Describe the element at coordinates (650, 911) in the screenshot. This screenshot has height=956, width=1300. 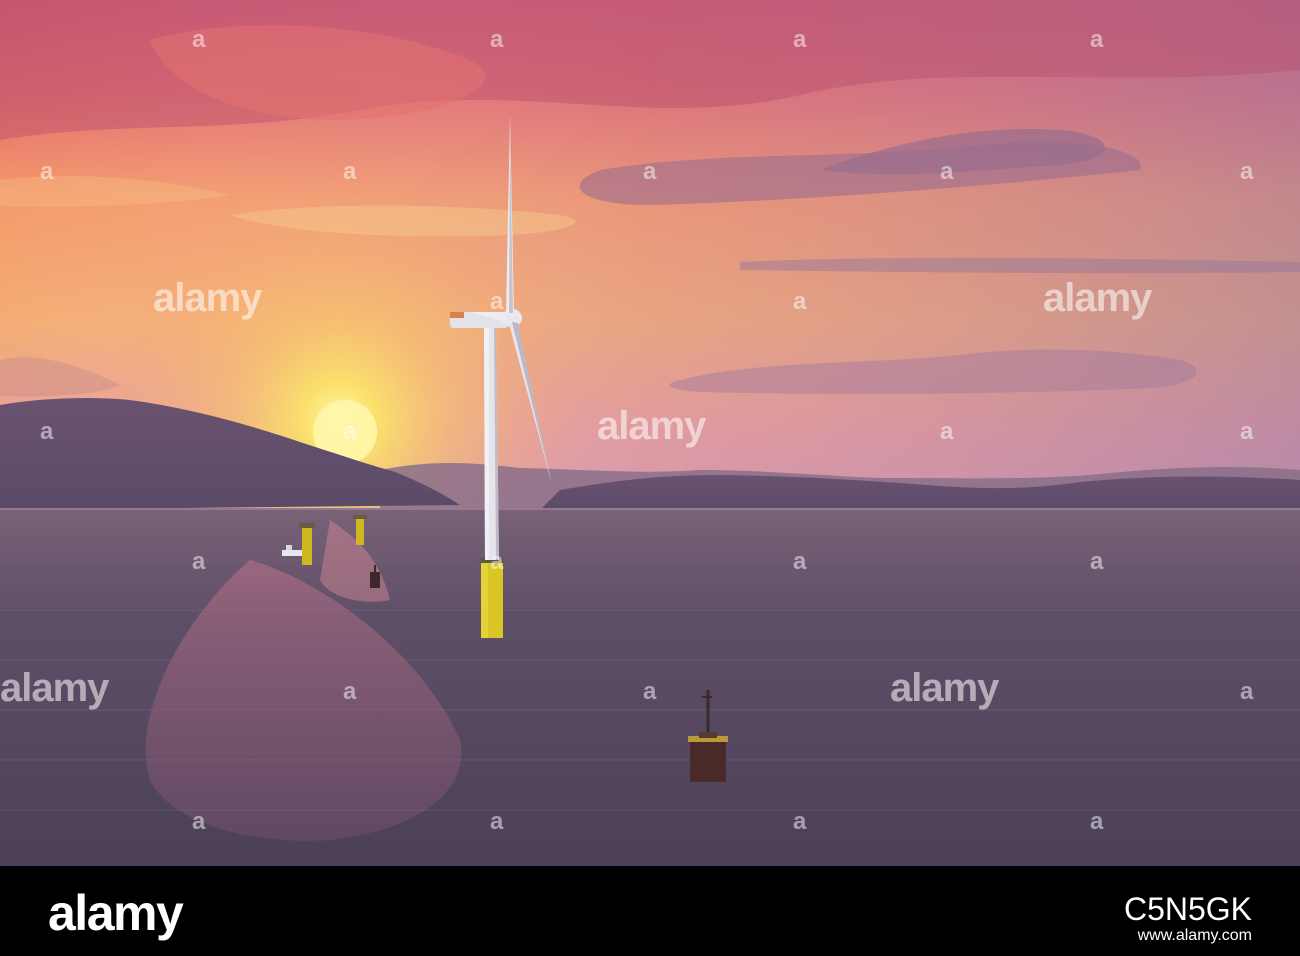
I see `footer-bar: alamy C5N5GK www.alamy.com` at that location.